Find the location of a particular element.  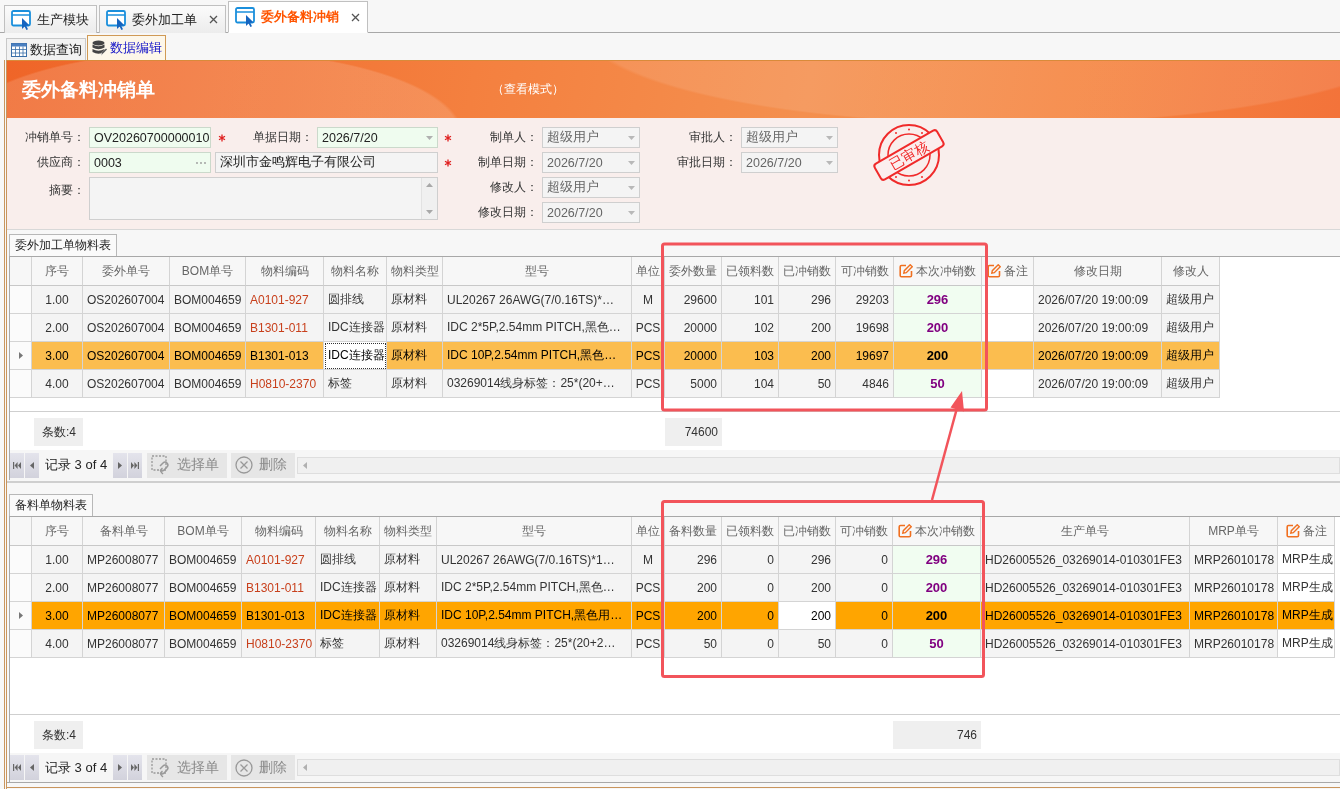

table-cell: 29203 is located at coordinates (865, 300).